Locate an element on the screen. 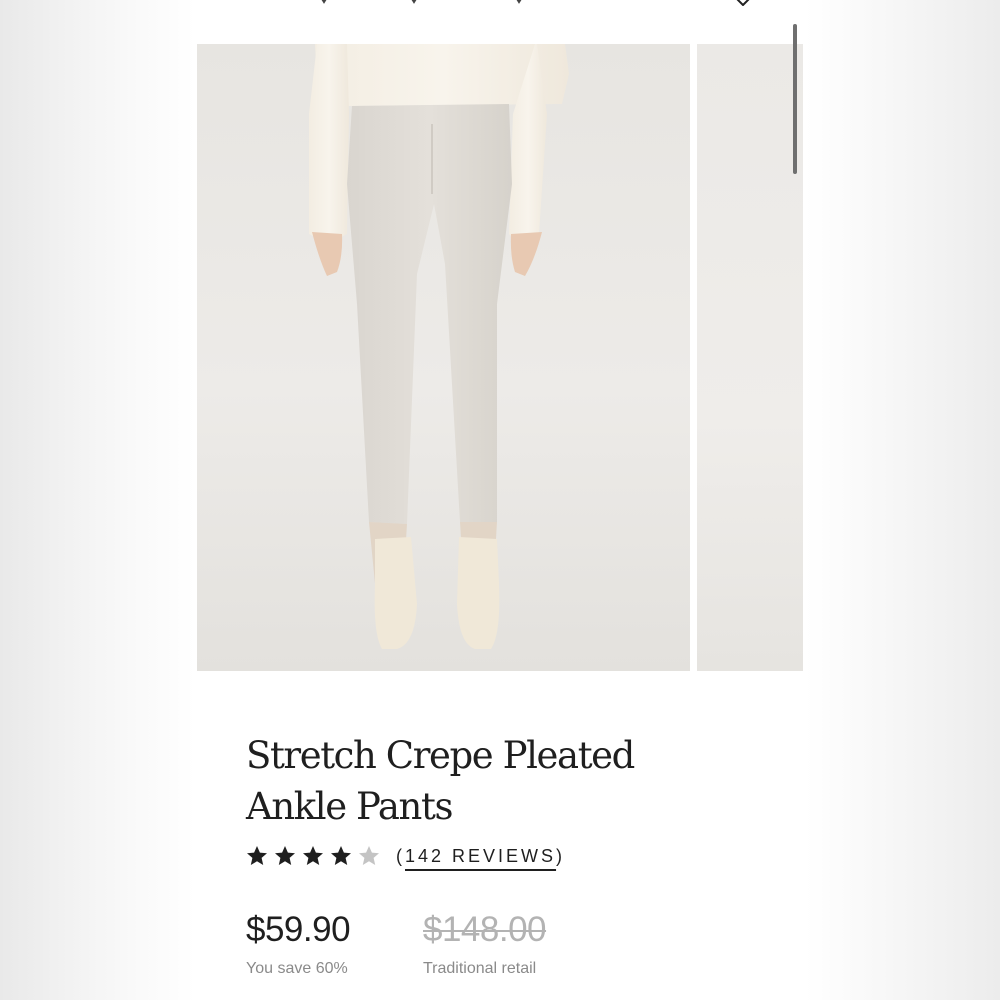 The height and width of the screenshot is (1000, 1000). savings-note: You save 60% is located at coordinates (297, 968).